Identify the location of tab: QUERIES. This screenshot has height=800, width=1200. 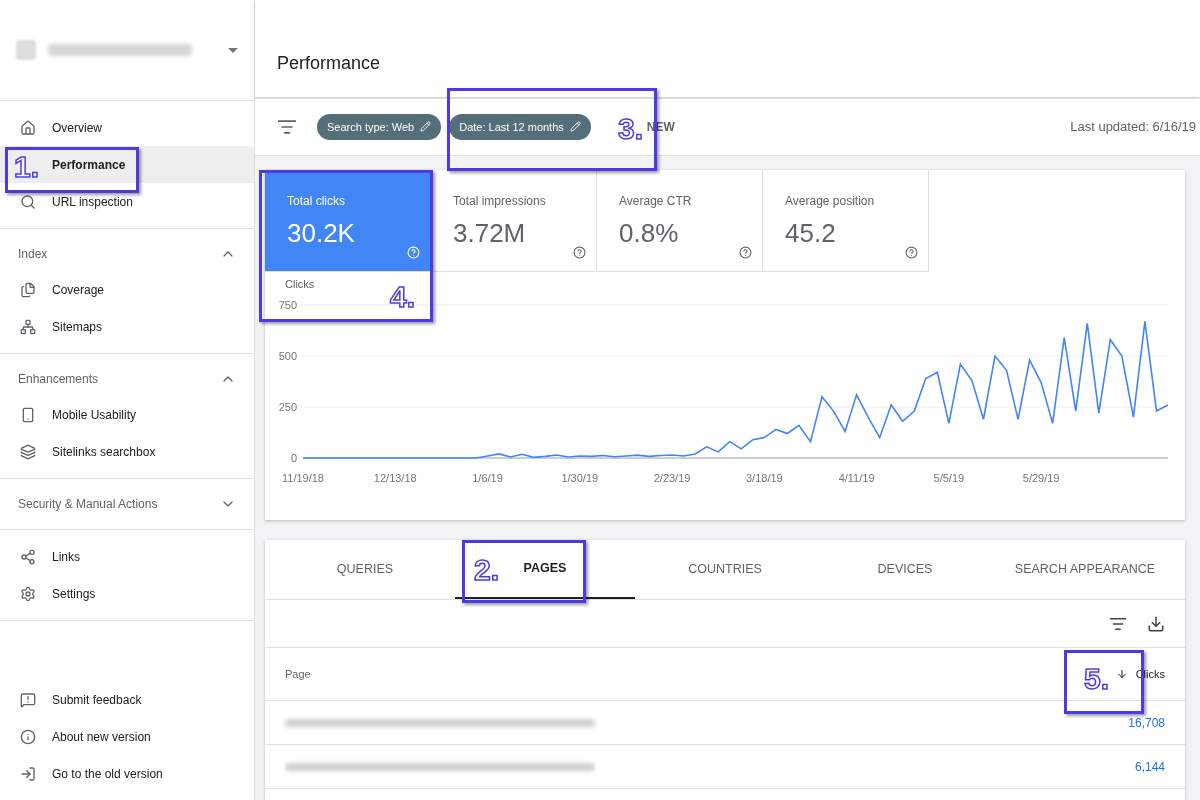
(365, 569).